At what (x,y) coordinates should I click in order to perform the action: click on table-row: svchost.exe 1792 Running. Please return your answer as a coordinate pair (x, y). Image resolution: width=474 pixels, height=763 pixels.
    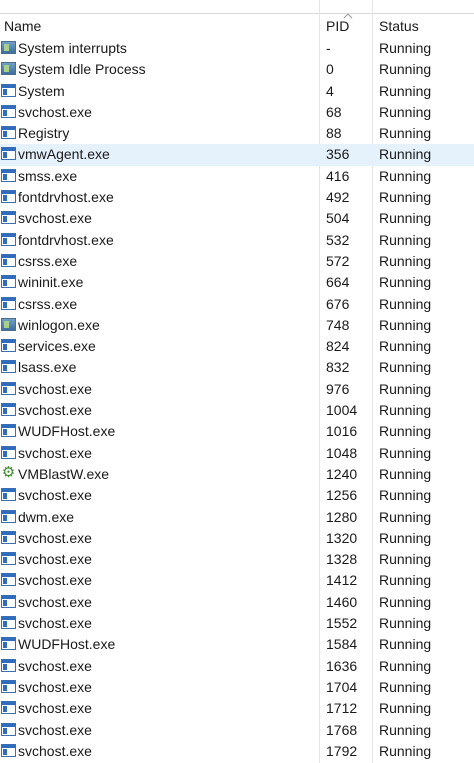
    Looking at the image, I should click on (237, 751).